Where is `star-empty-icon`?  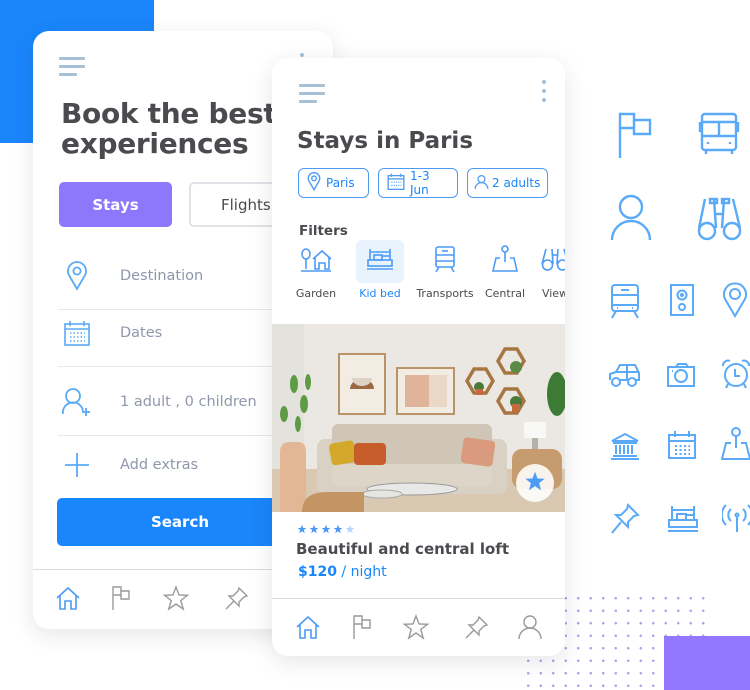 star-empty-icon is located at coordinates (350, 529).